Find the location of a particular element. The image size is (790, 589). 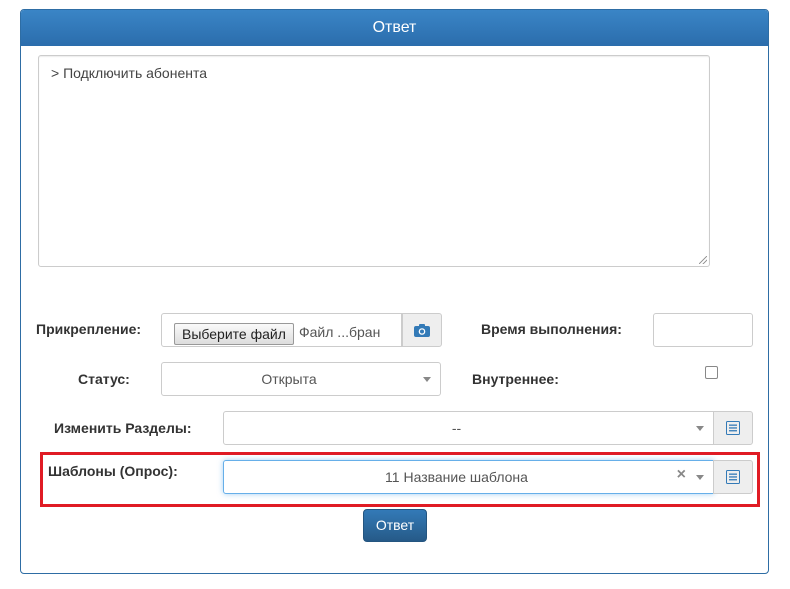

status-label: Статус: is located at coordinates (104, 379).